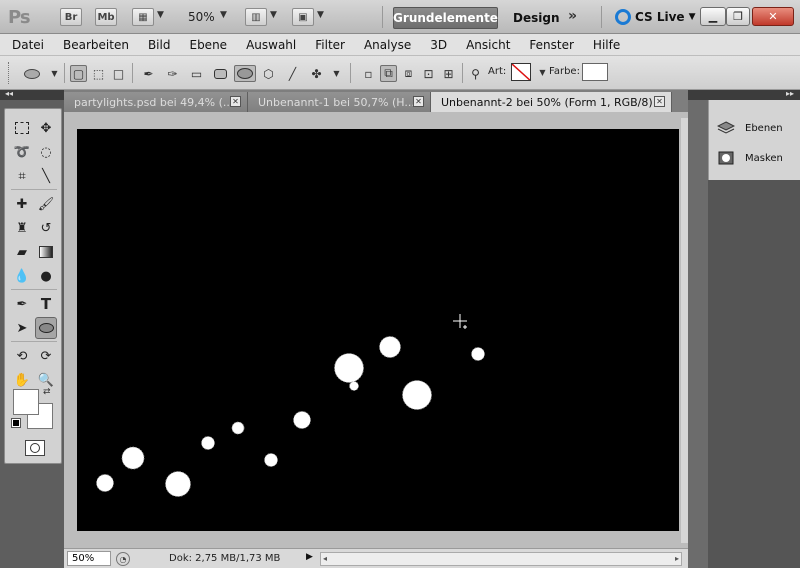 Image resolution: width=800 pixels, height=568 pixels. Describe the element at coordinates (71, 17) in the screenshot. I see `bridge-button: Br` at that location.